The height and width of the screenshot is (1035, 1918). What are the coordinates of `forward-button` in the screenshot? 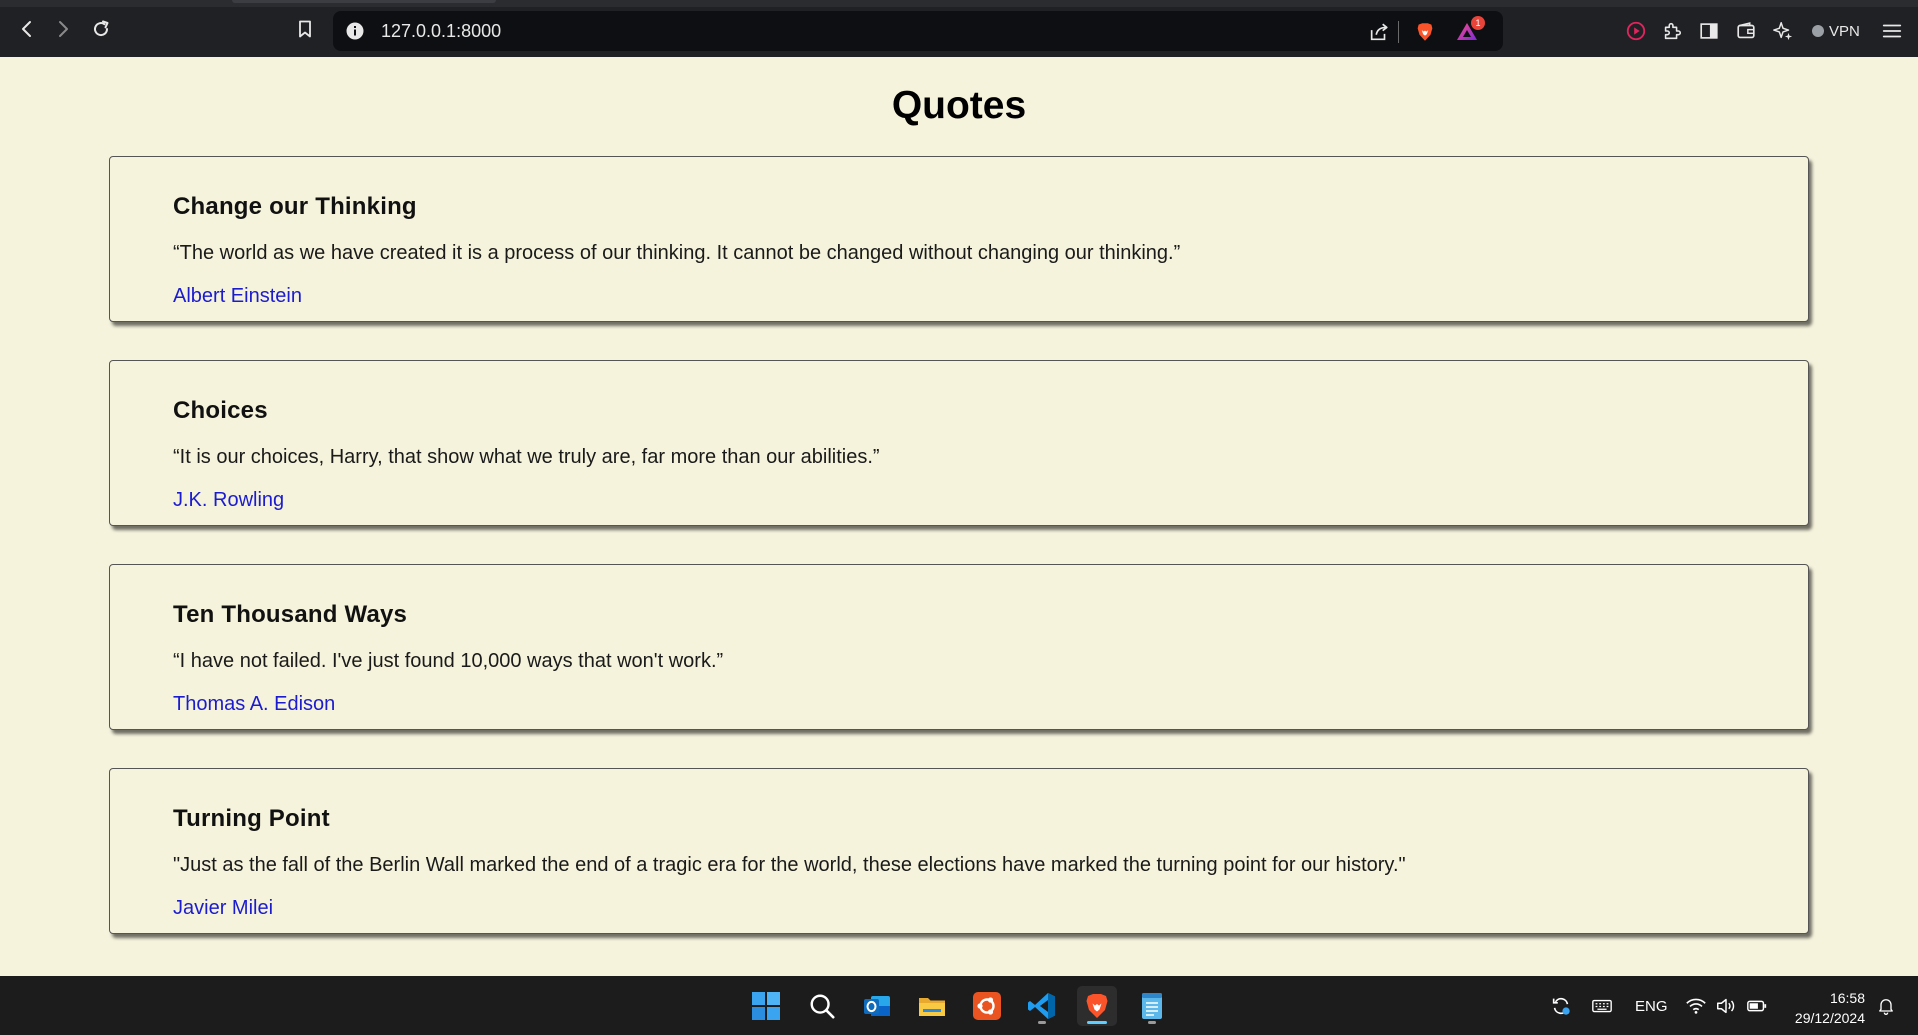 It's located at (63, 29).